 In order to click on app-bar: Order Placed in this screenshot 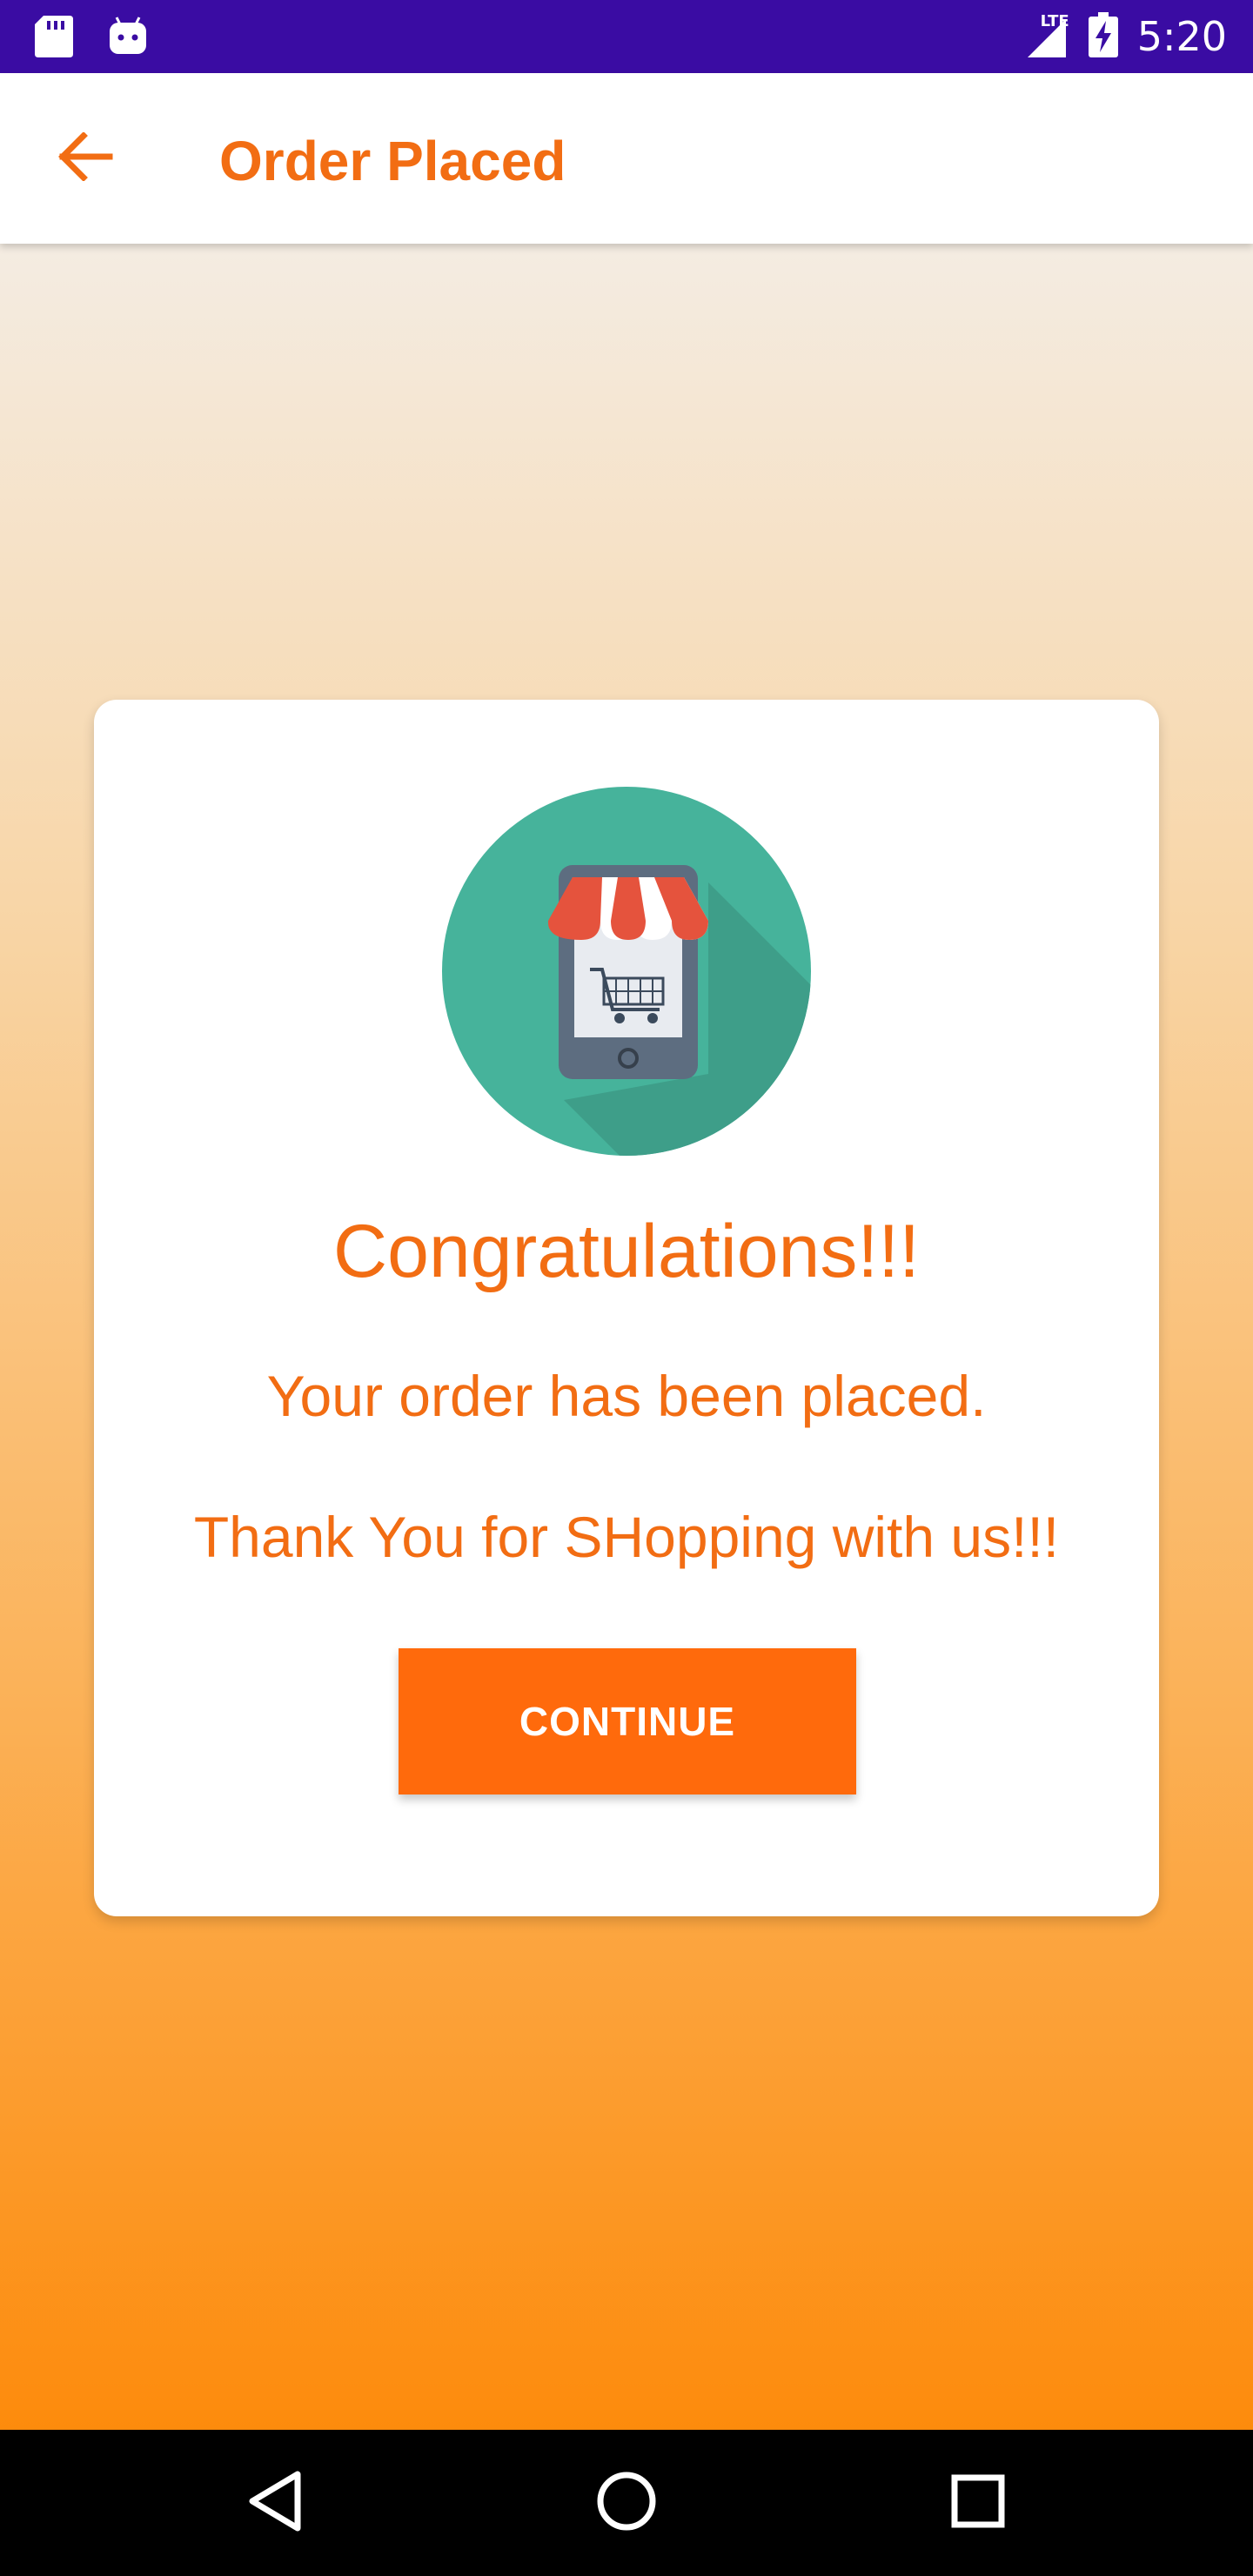, I will do `click(626, 158)`.